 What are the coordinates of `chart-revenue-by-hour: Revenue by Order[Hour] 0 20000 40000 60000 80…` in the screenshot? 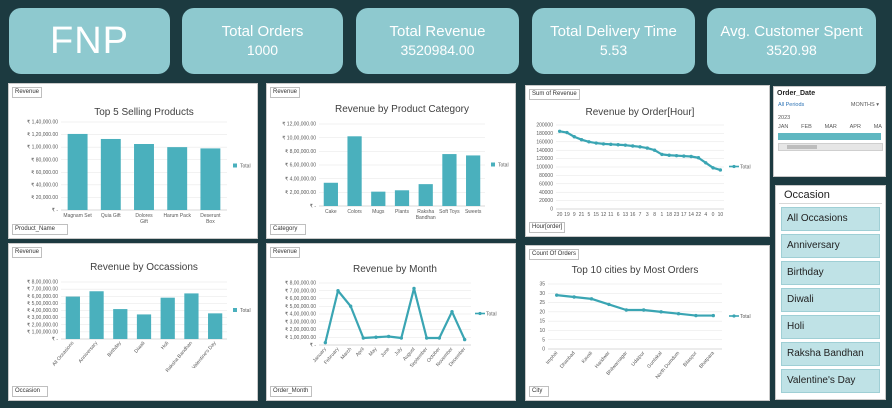 It's located at (647, 161).